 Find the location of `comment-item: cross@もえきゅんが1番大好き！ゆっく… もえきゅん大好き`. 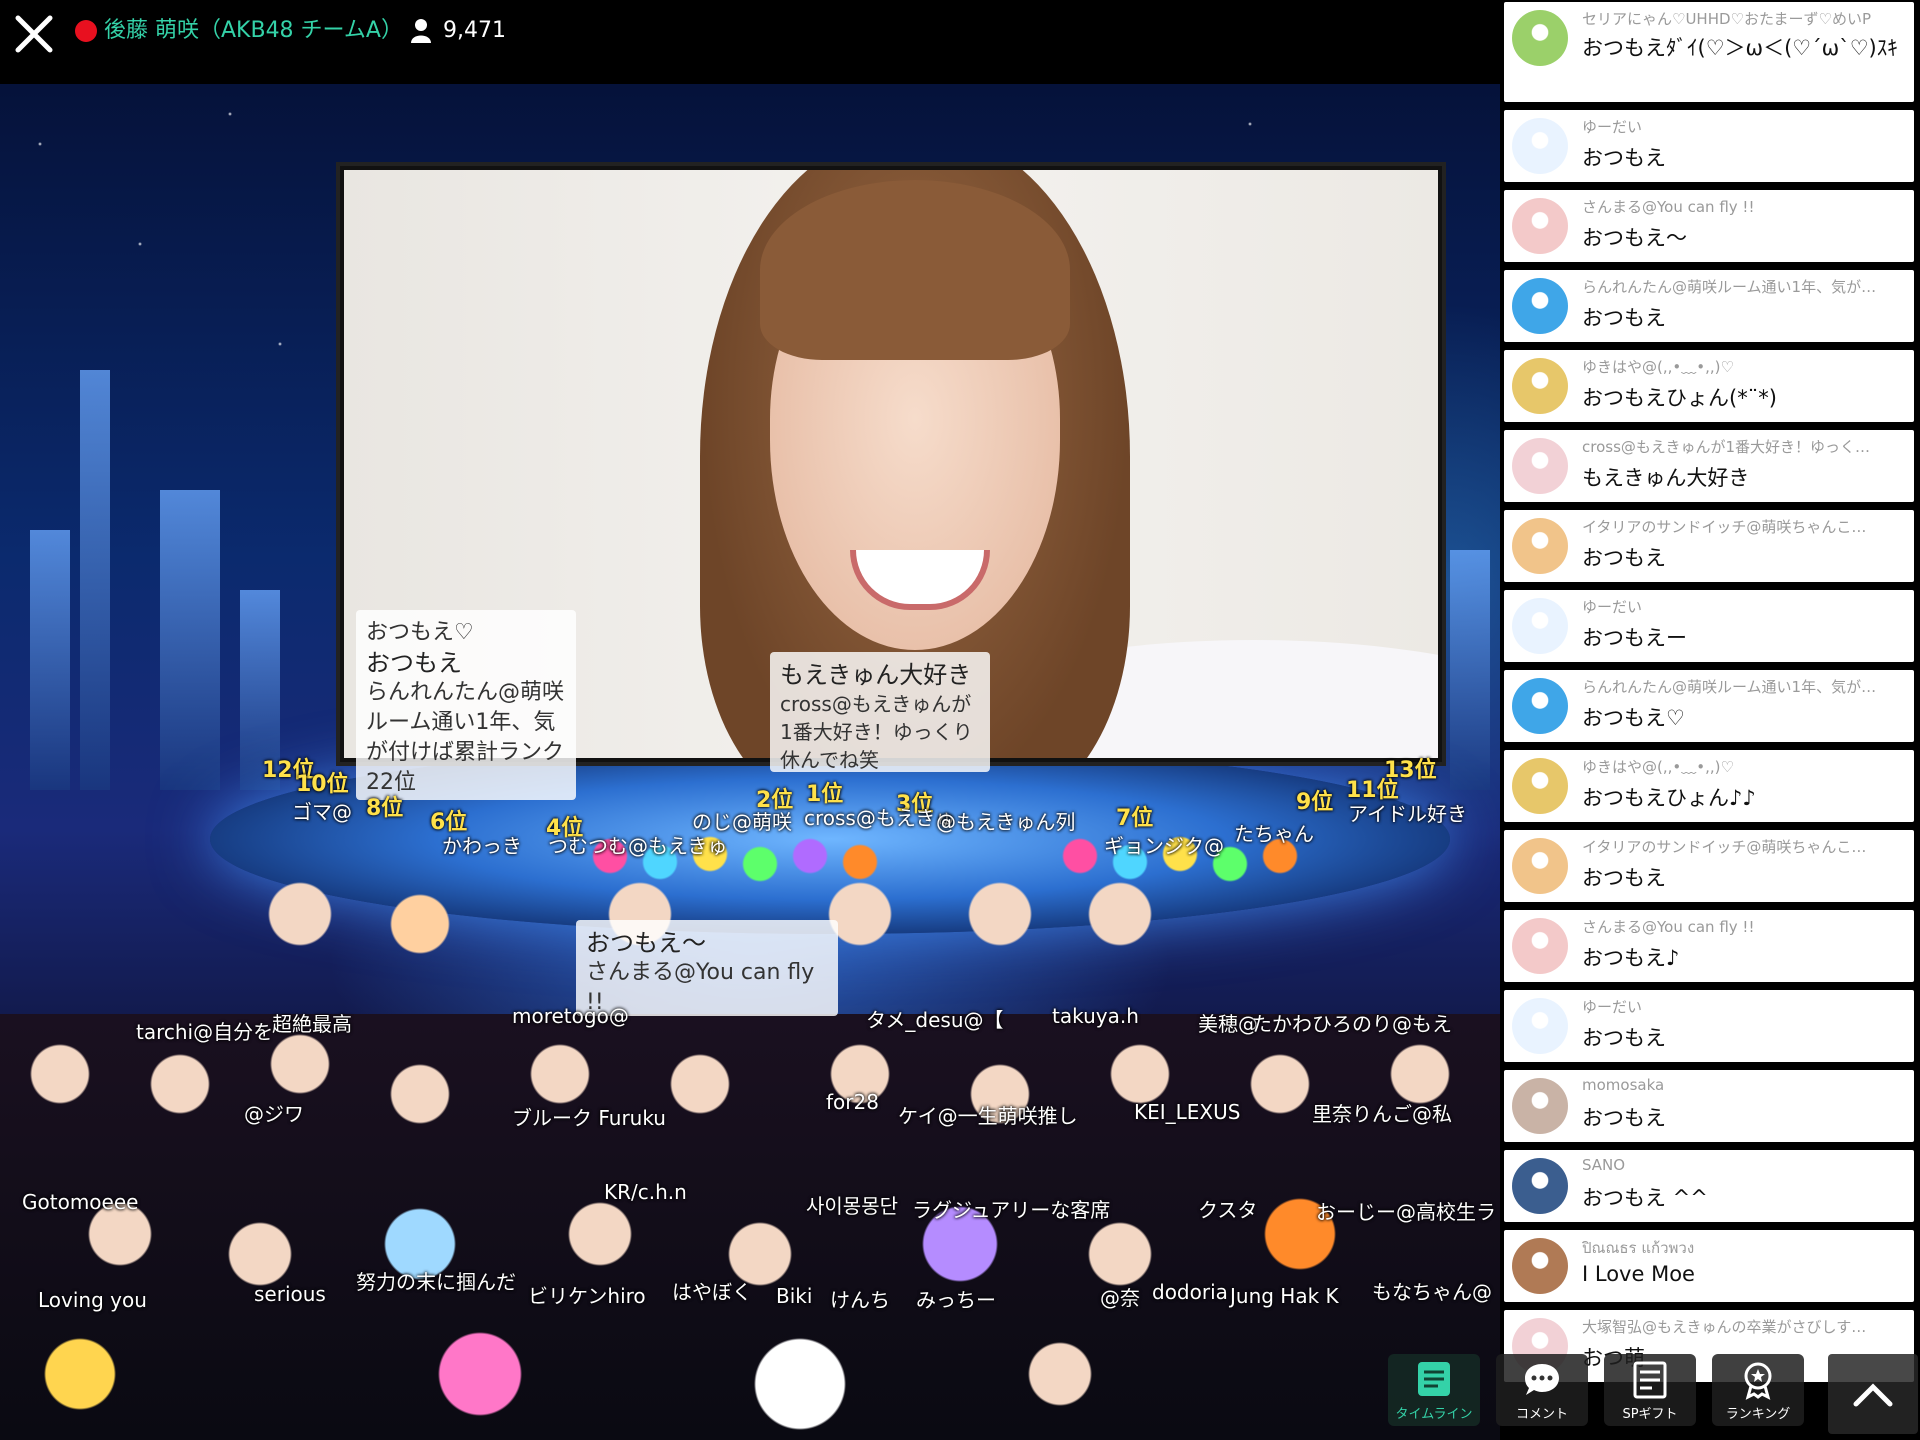

comment-item: cross@もえきゅんが1番大好き！ゆっく… もえきゅん大好き is located at coordinates (1709, 466).